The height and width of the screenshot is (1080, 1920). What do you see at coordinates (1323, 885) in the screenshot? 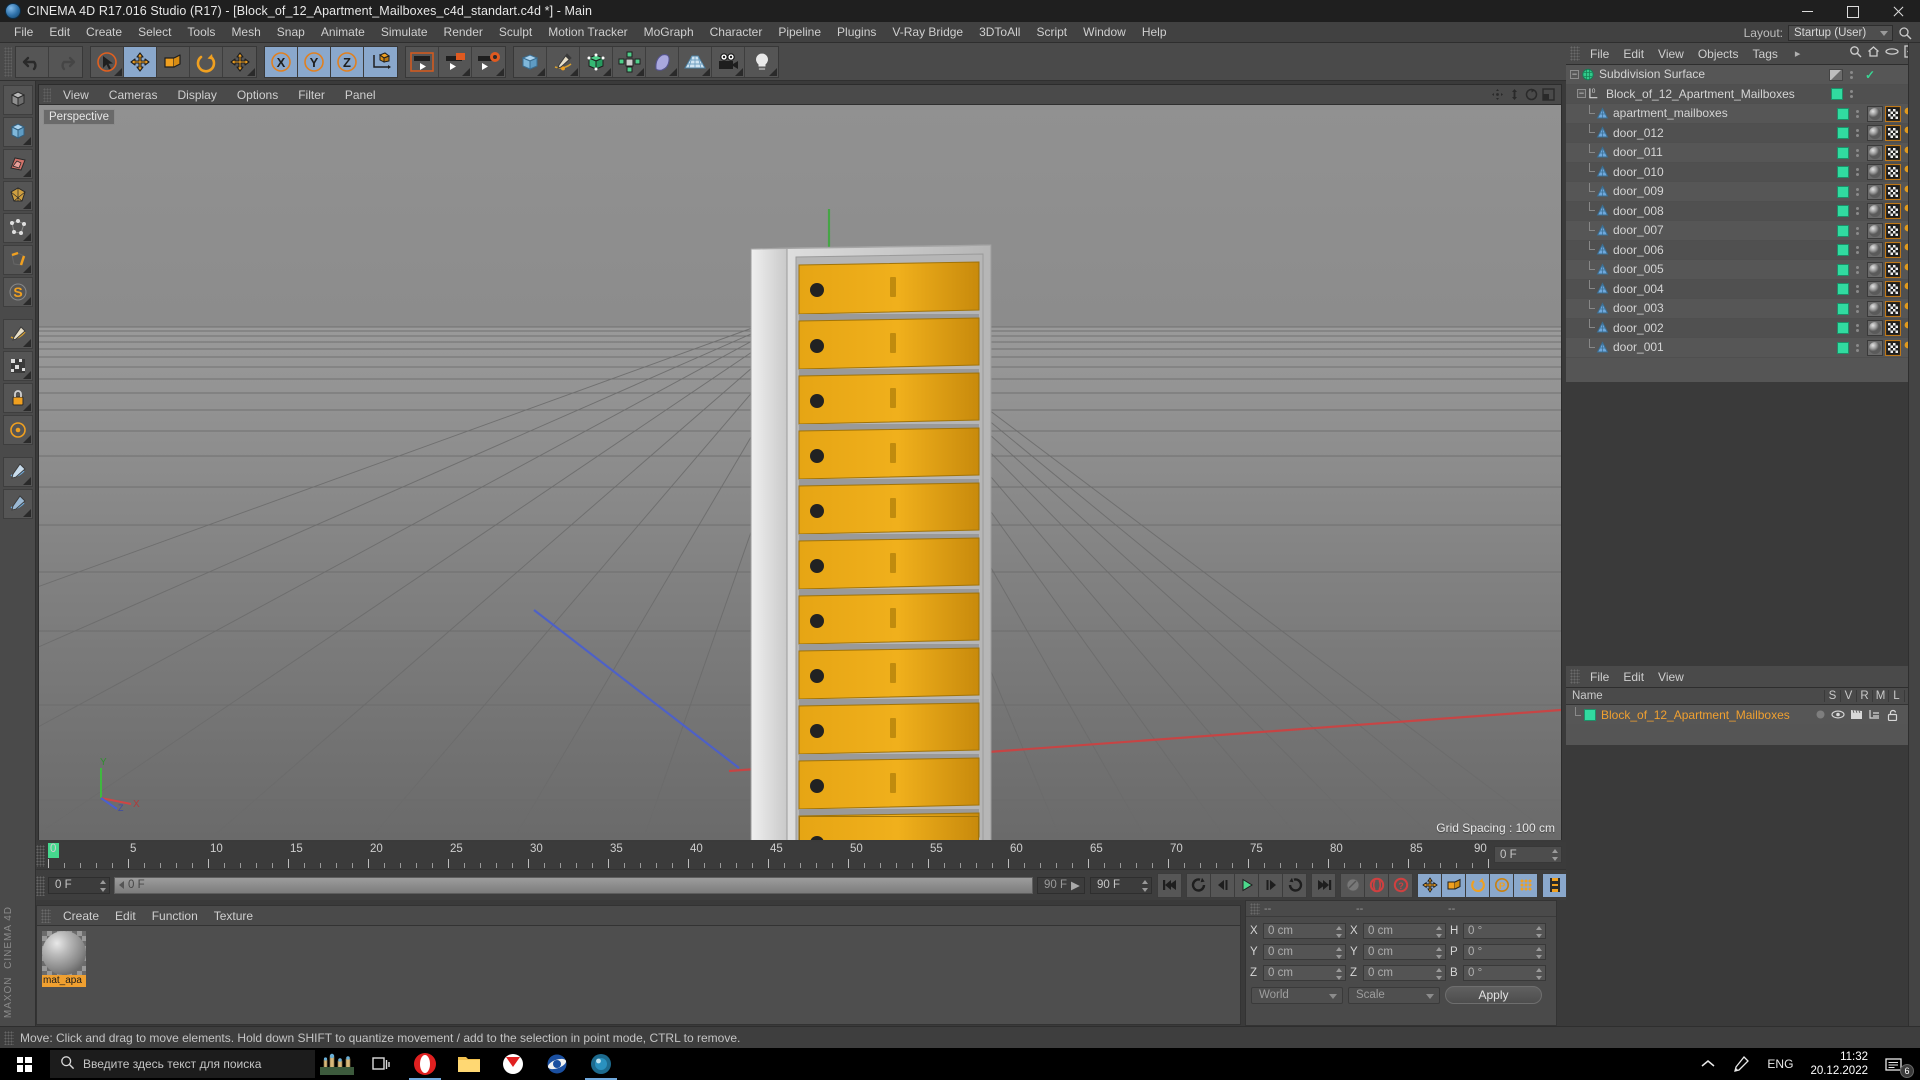
I see `go-to-end-icon` at bounding box center [1323, 885].